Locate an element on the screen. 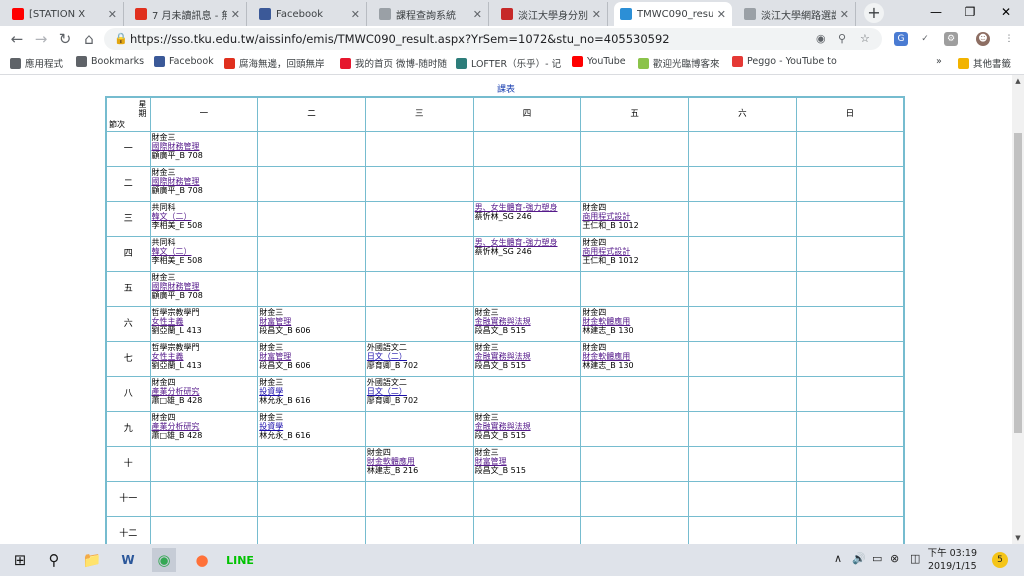 This screenshot has width=1024, height=576. course-department: 財金三 is located at coordinates (271, 382).